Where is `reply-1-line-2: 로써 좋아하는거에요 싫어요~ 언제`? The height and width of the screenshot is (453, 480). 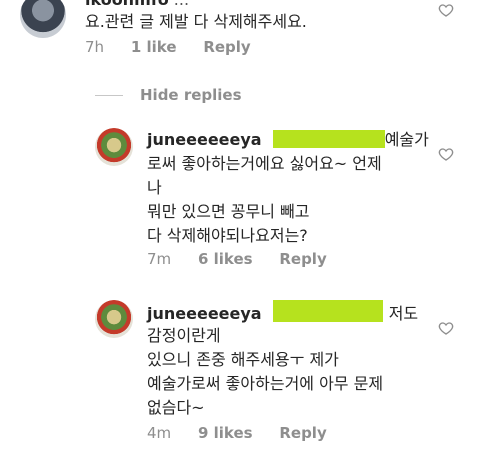
reply-1-line-2: 로써 좋아하는거에요 싫어요~ 언제 is located at coordinates (264, 163).